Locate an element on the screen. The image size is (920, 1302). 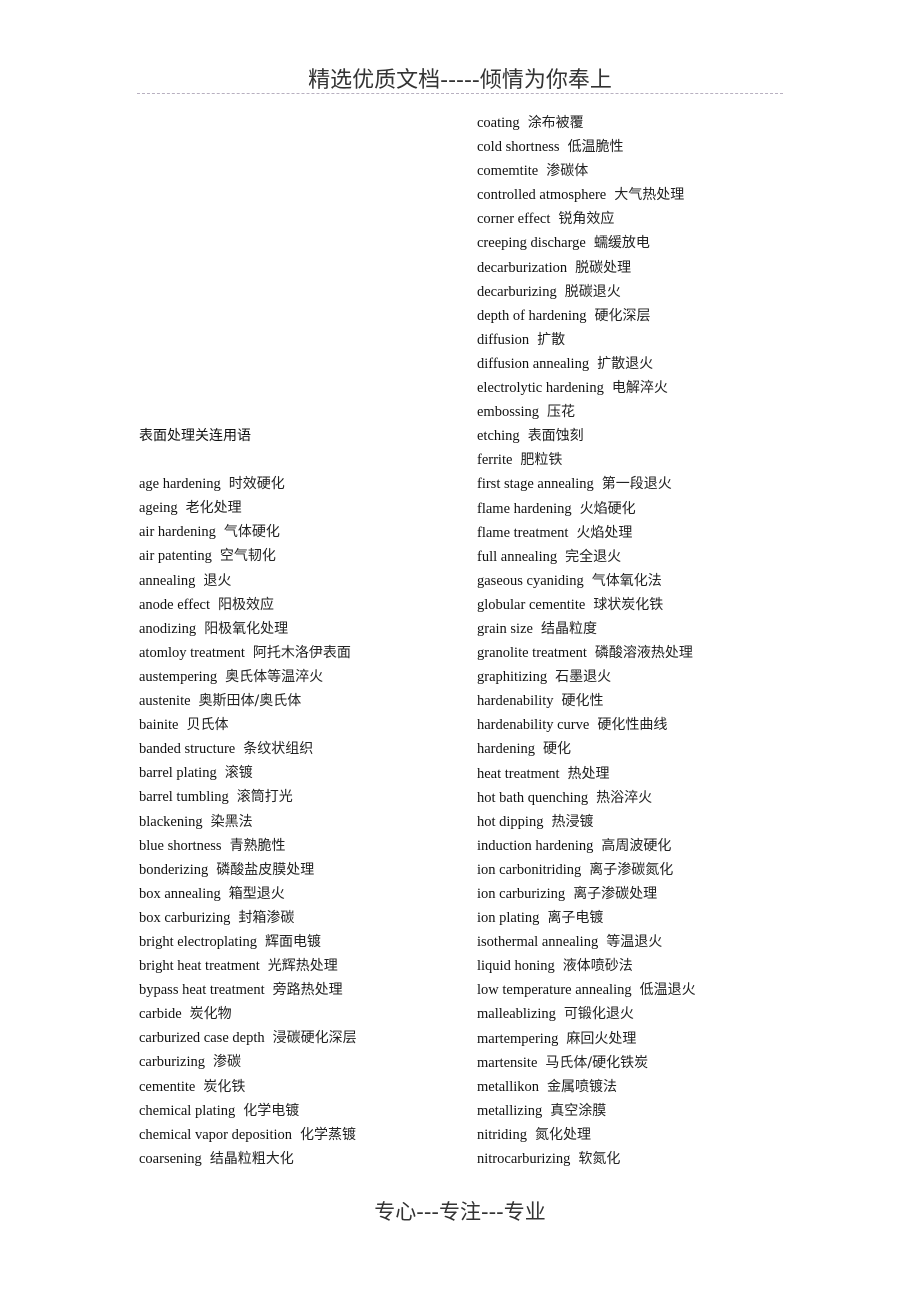
glossary-entry: carburizing 渗碳 is located at coordinates (248, 1062).